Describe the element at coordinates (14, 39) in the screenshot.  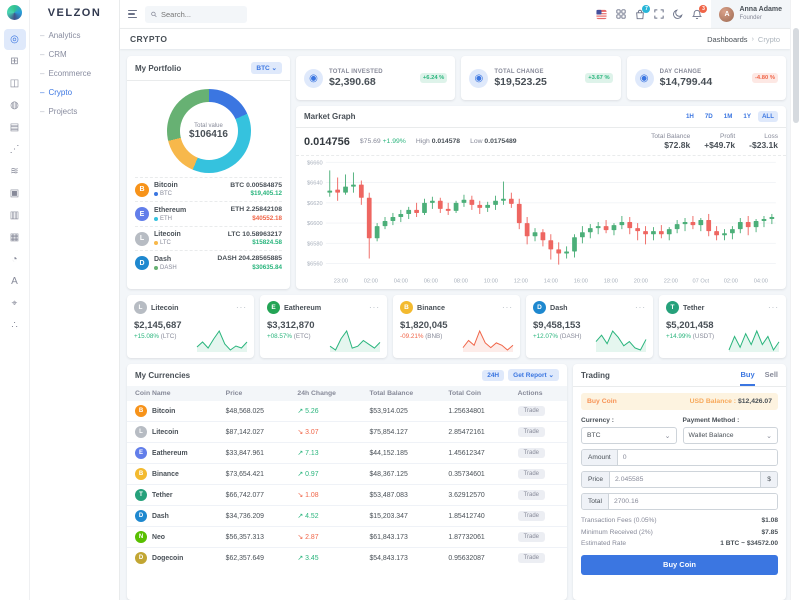
I see `sidebar-rail-item: ◎` at that location.